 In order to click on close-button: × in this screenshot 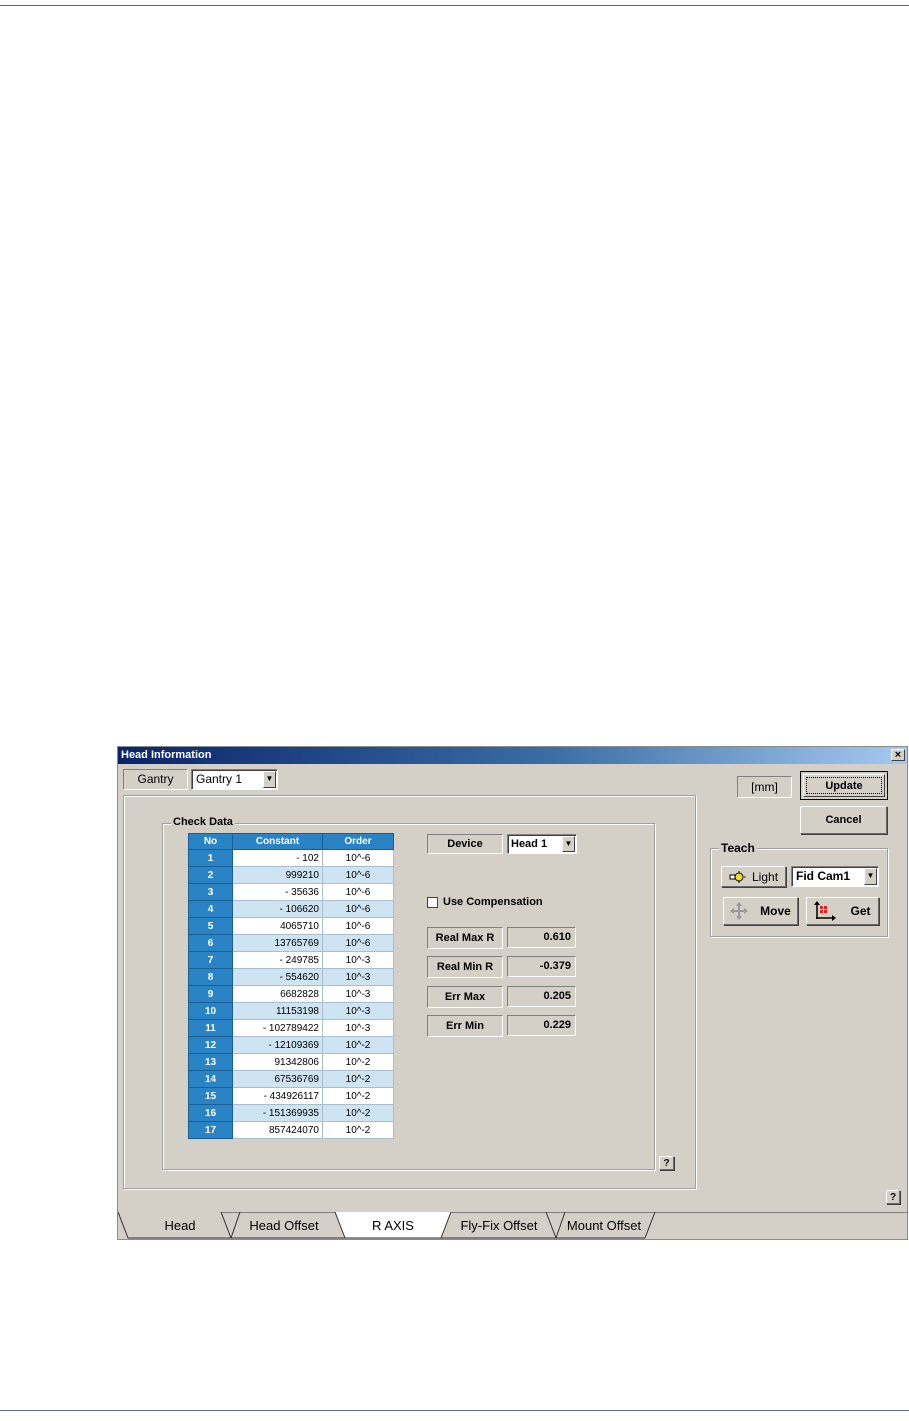, I will do `click(898, 755)`.